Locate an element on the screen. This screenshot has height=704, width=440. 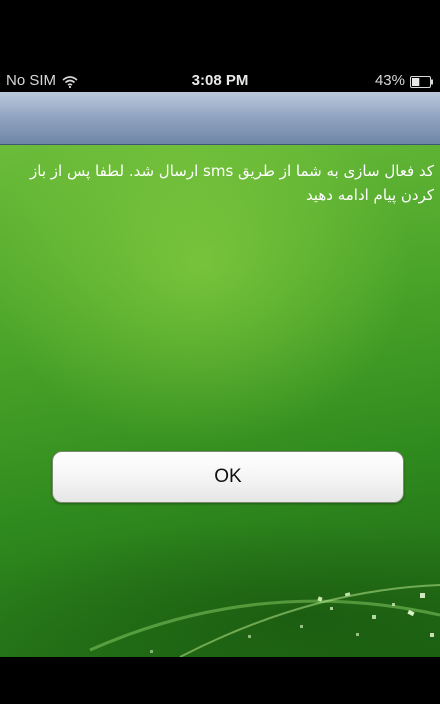
battery-percent-label: 43% is located at coordinates (389, 80).